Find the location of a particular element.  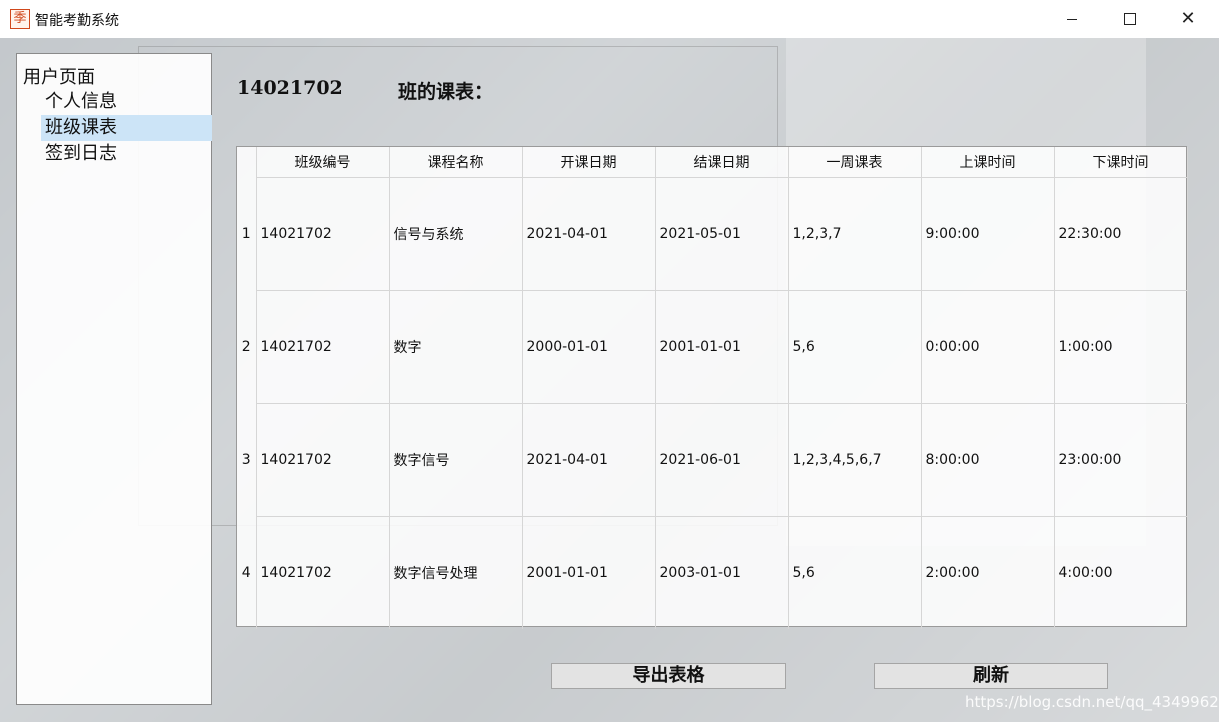

class-id-label: 14021702 is located at coordinates (290, 88).